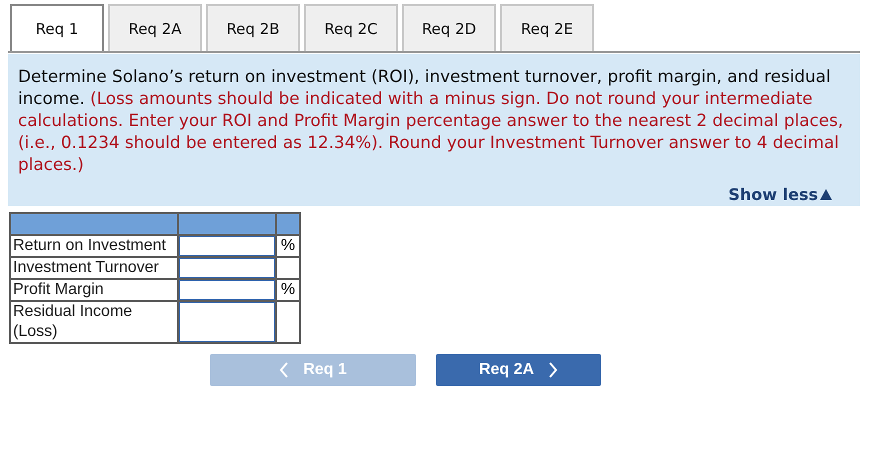 Image resolution: width=880 pixels, height=458 pixels. Describe the element at coordinates (553, 370) in the screenshot. I see `chevron-right-icon` at that location.